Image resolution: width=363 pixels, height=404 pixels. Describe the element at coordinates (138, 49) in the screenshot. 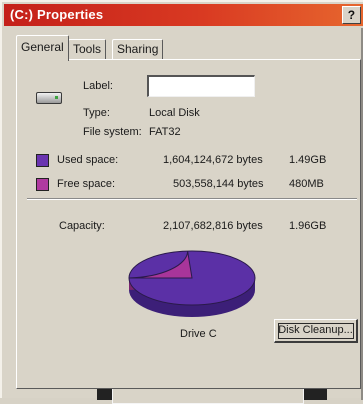

I see `tab-sharing: Sharing` at that location.